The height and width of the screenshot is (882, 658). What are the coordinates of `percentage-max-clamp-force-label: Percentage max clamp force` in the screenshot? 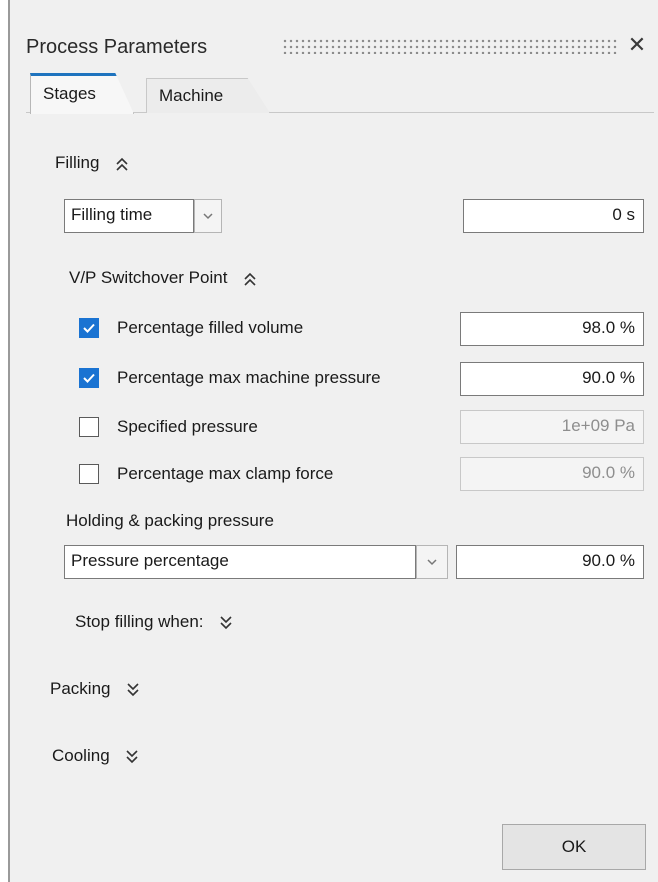 It's located at (225, 473).